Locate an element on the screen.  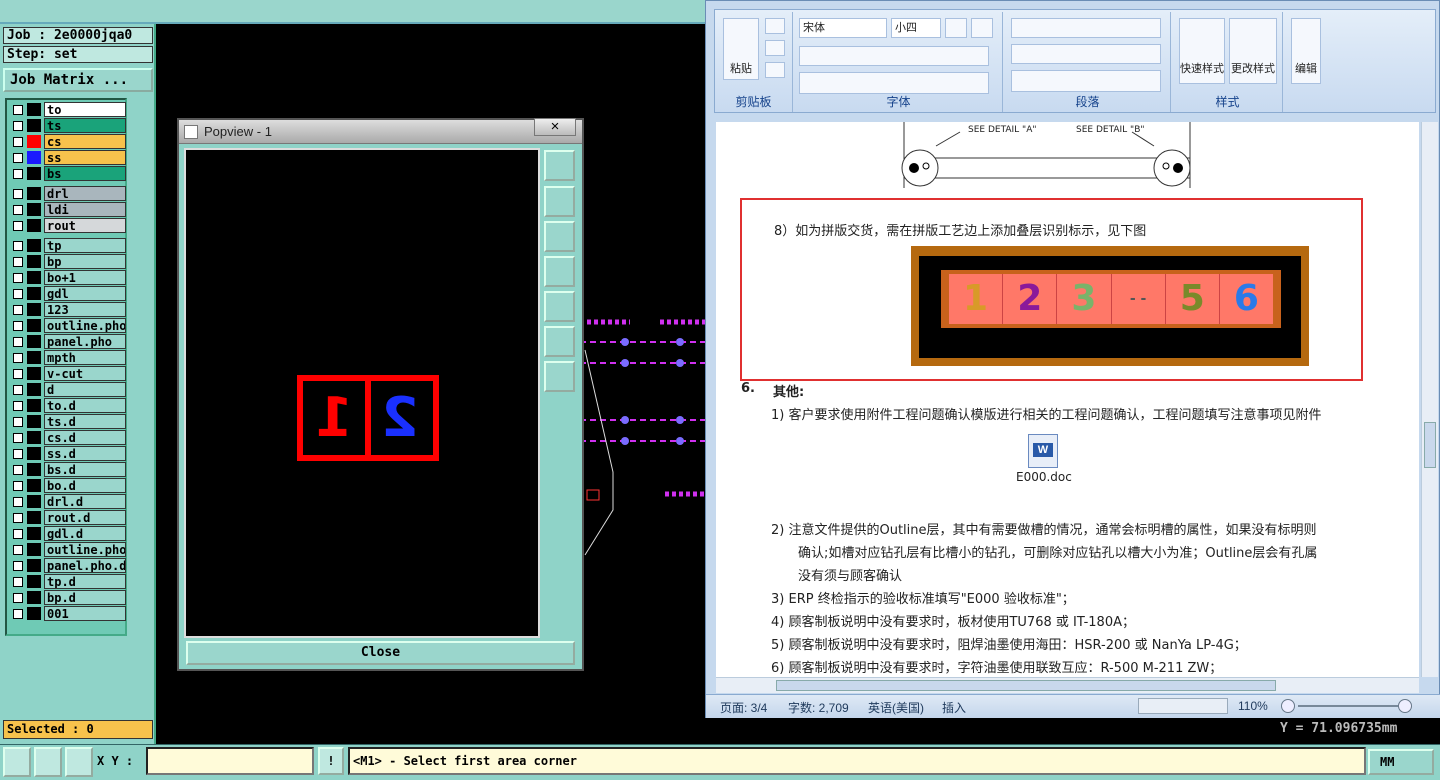
align-toolbar is located at coordinates (1086, 54).